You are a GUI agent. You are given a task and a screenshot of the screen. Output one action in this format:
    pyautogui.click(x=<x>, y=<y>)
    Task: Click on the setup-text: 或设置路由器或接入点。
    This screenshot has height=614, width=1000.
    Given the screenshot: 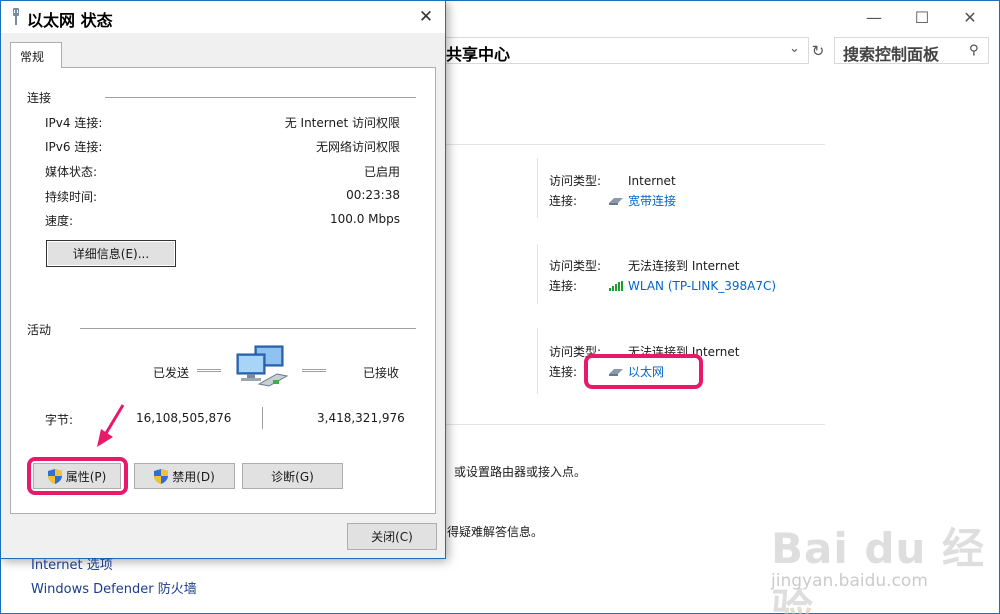 What is the action you would take?
    pyautogui.click(x=520, y=472)
    